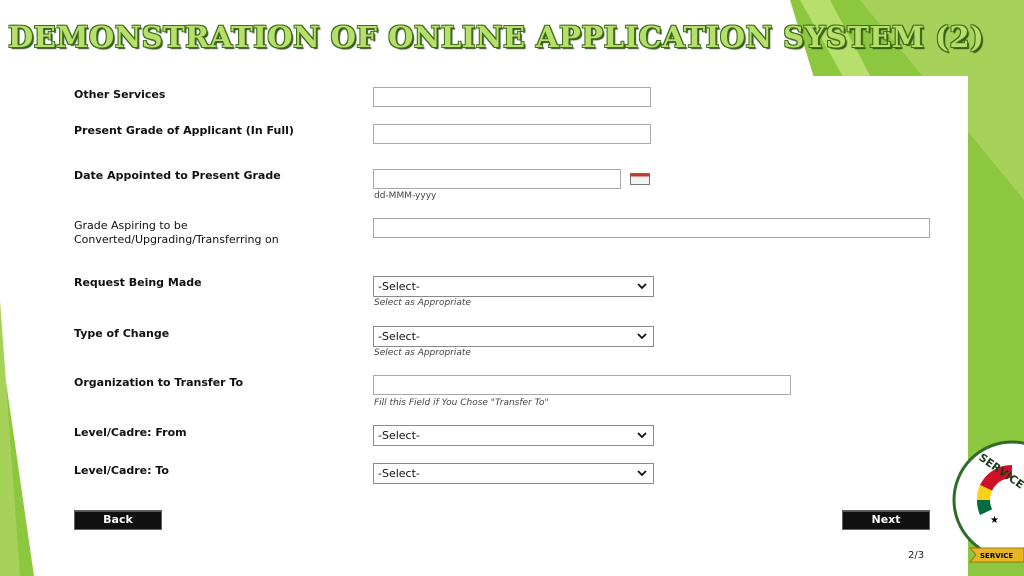  What do you see at coordinates (184, 130) in the screenshot?
I see `present-grade-label: Present Grade of Applicant (In Full)` at bounding box center [184, 130].